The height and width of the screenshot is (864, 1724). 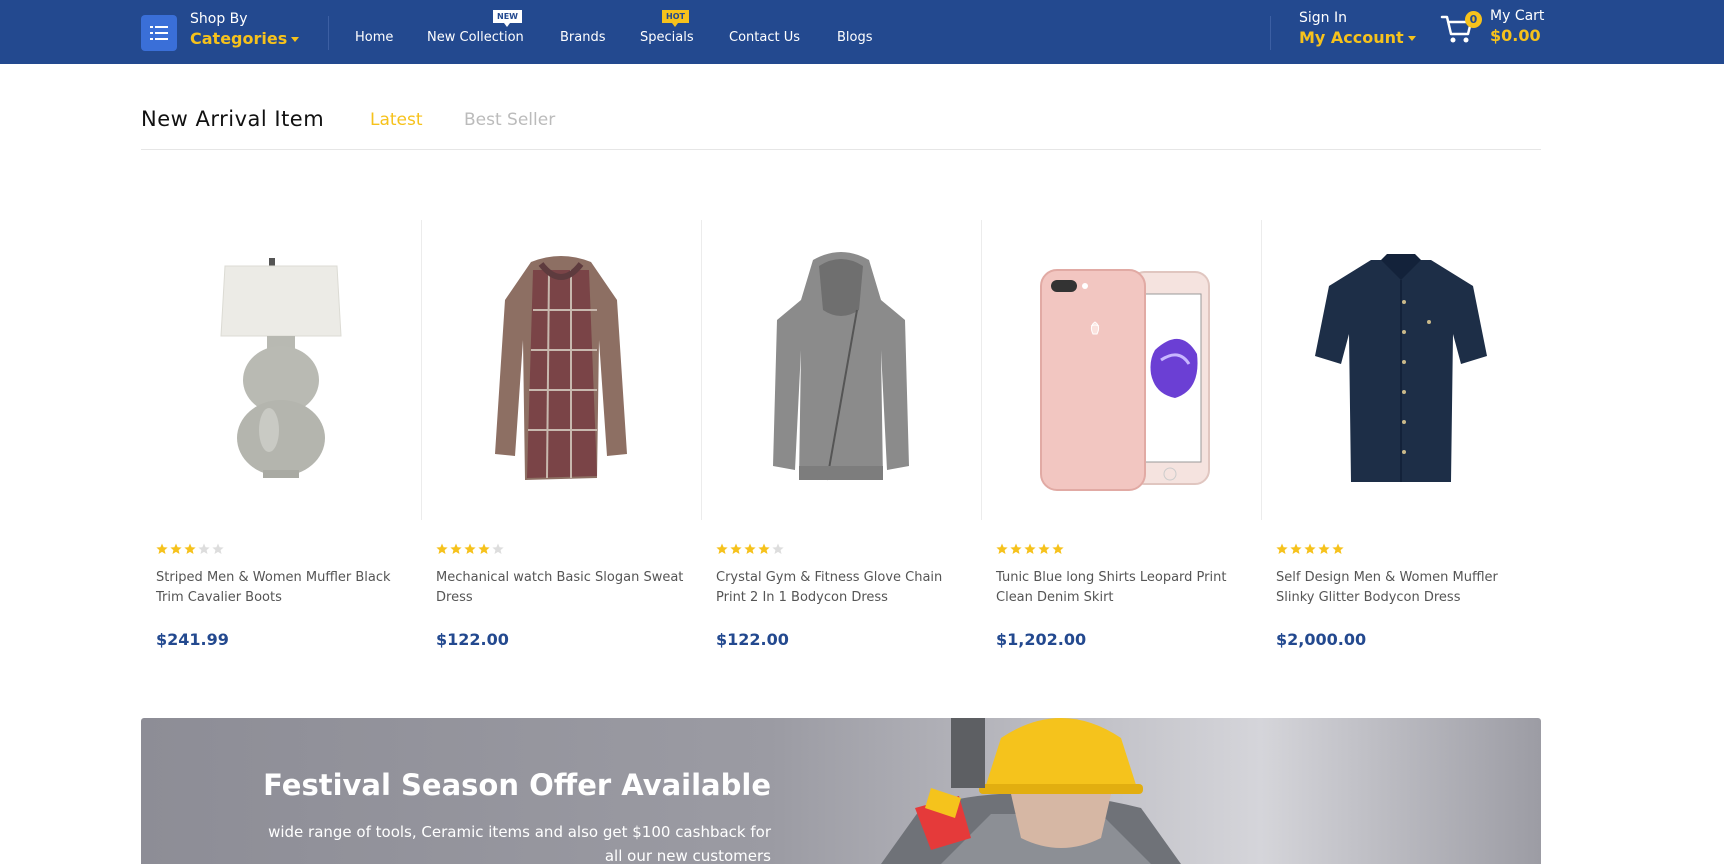 What do you see at coordinates (1031, 791) in the screenshot?
I see `construction-worker-image` at bounding box center [1031, 791].